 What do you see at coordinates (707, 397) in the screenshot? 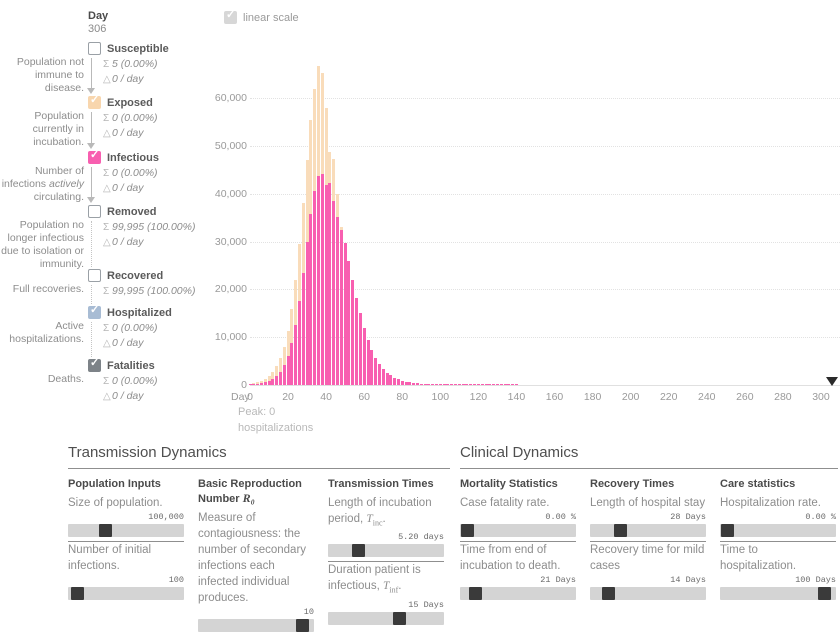
I see `x-axis-tick-label: 240` at bounding box center [707, 397].